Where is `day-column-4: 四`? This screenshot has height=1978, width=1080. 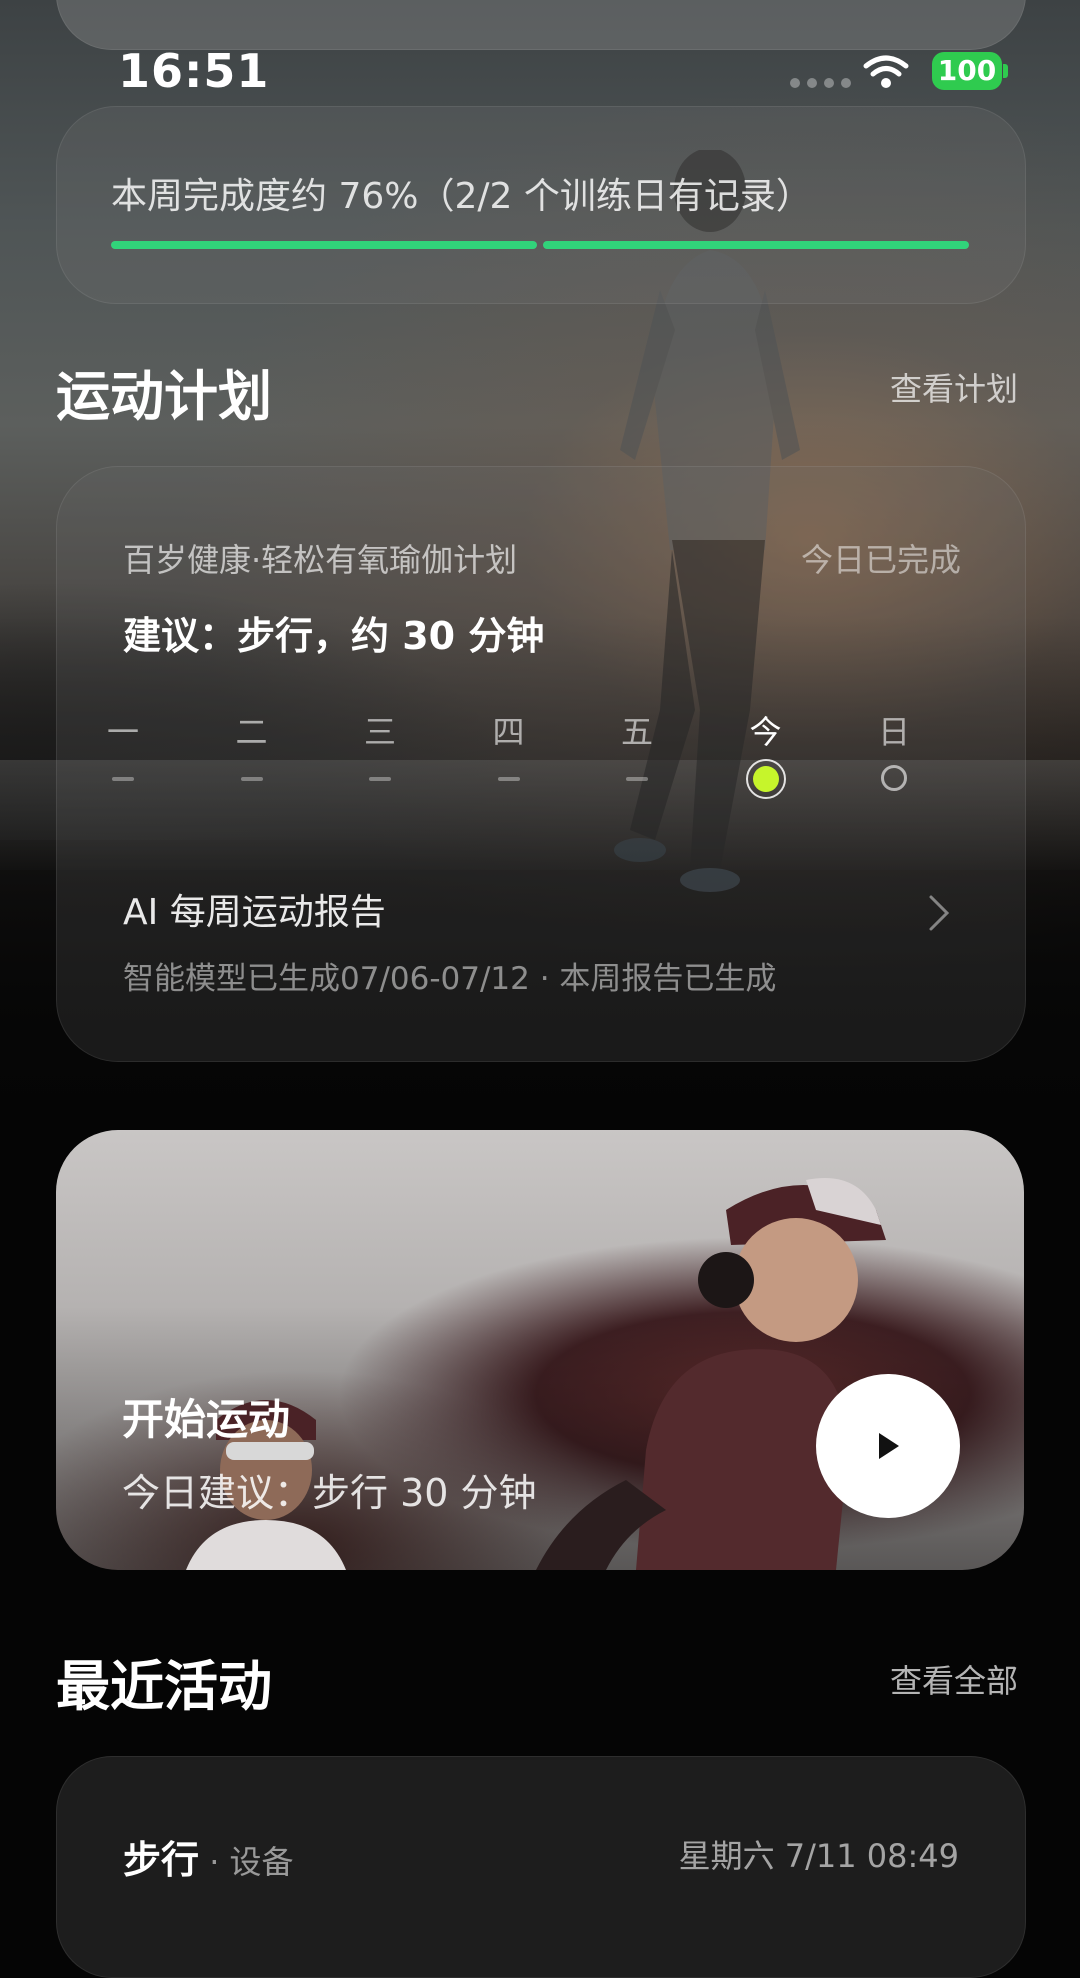
day-column-4: 四 is located at coordinates (509, 744).